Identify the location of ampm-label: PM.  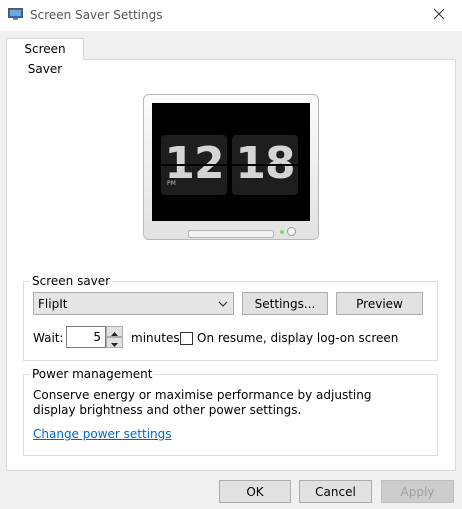
(171, 183).